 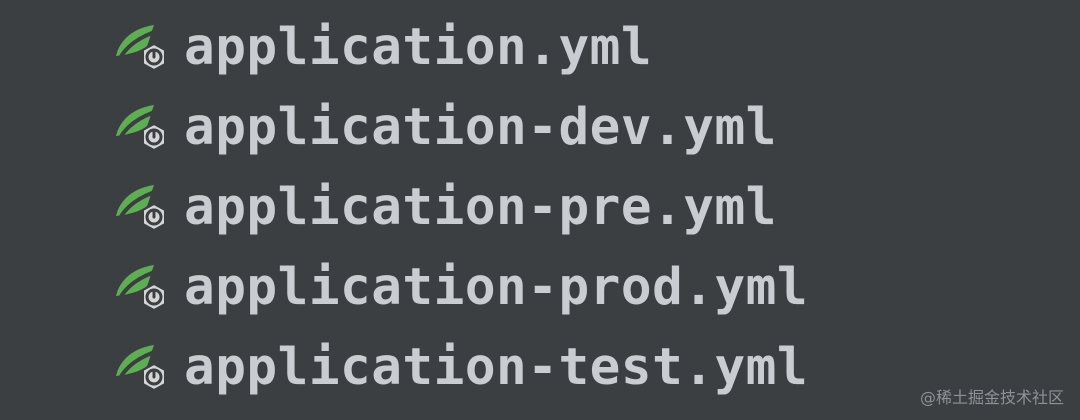 What do you see at coordinates (418, 47) in the screenshot?
I see `file-name: application.yml` at bounding box center [418, 47].